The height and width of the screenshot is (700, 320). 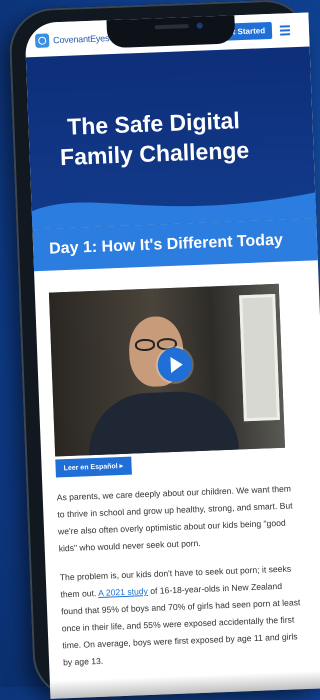 I want to click on brand-logo: CovenantEyes, so click(x=72, y=39).